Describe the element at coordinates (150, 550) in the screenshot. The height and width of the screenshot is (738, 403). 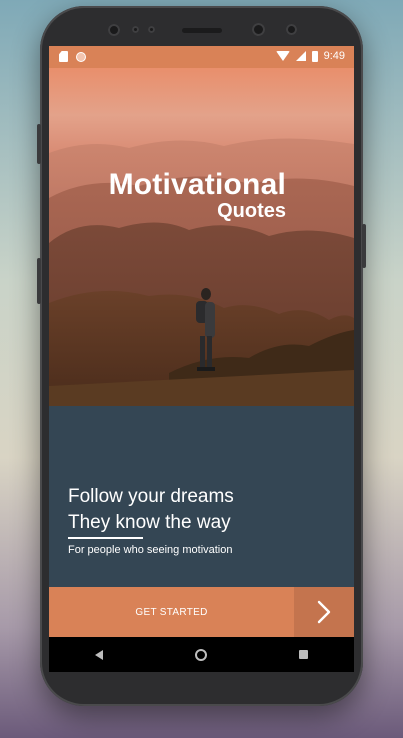
I see `intro-caption: For people who seeing motivation` at that location.